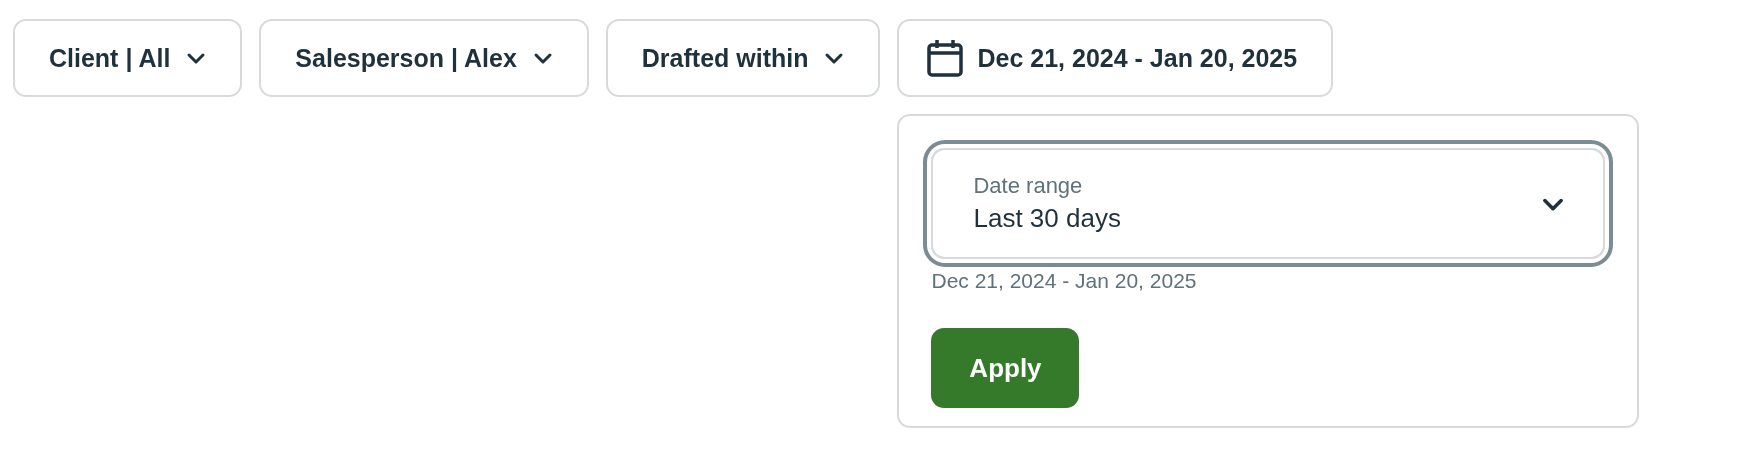 This screenshot has height=466, width=1758. What do you see at coordinates (1064, 281) in the screenshot?
I see `date-range-summary: Dec 21, 2024 - Jan 20, 2025` at bounding box center [1064, 281].